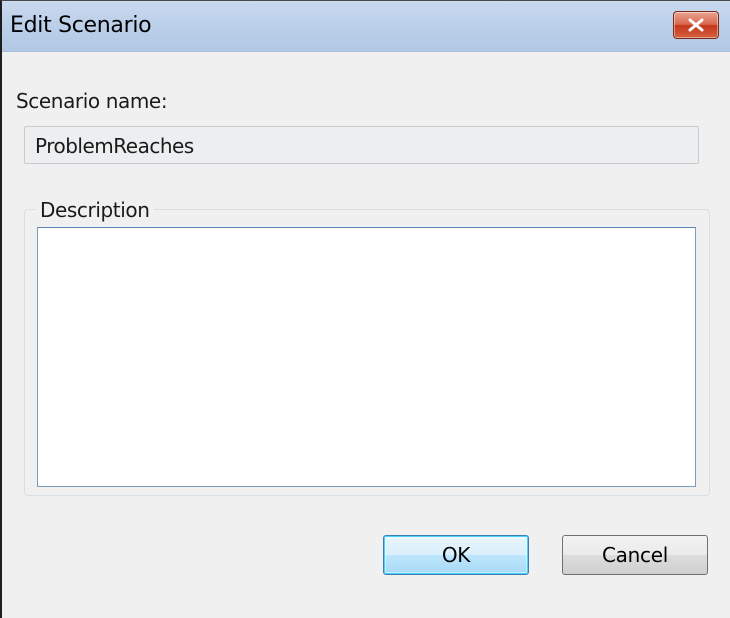  What do you see at coordinates (456, 555) in the screenshot?
I see `ok-button: OK` at bounding box center [456, 555].